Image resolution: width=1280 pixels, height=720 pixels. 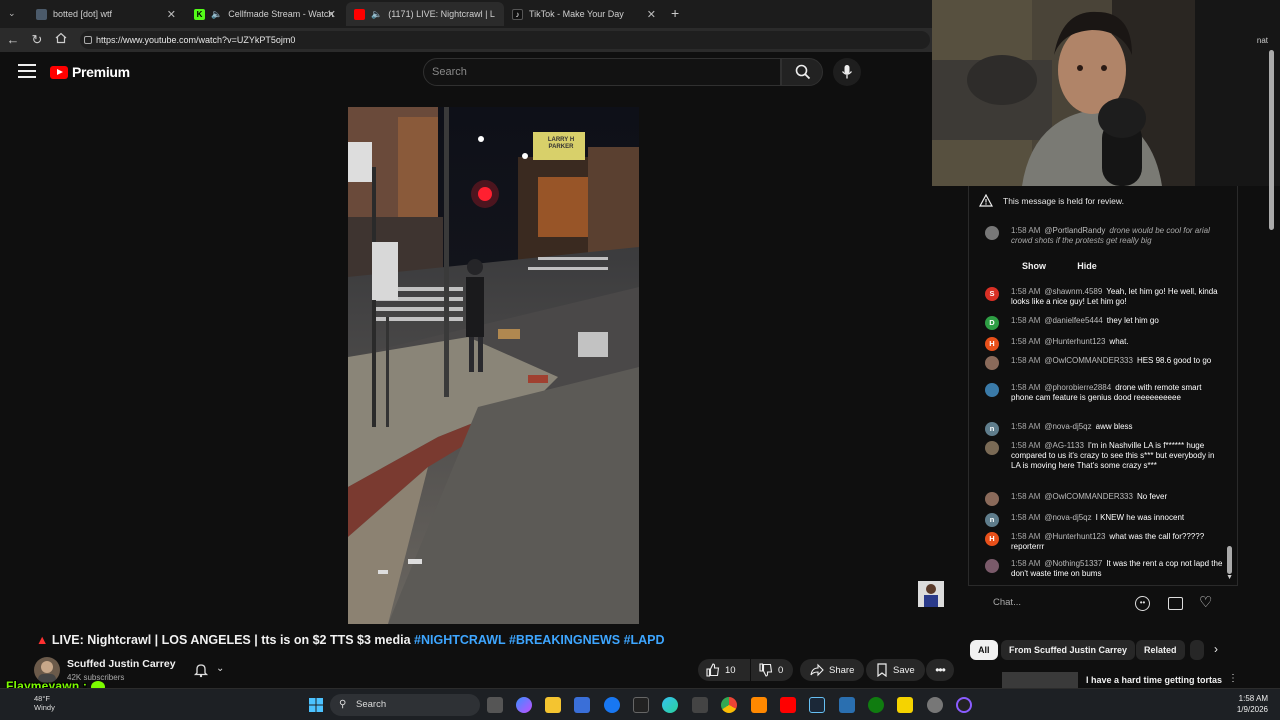 I want to click on browser-tab: K 🔈 Cellfmade Stream - Watch Liv ✕, so click(x=265, y=14).